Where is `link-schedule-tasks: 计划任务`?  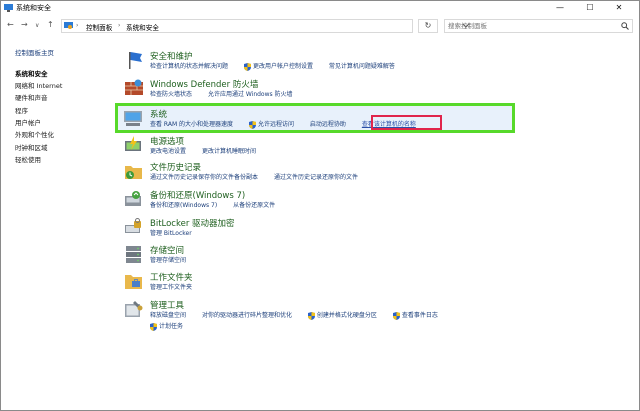 link-schedule-tasks: 计划任务 is located at coordinates (166, 326).